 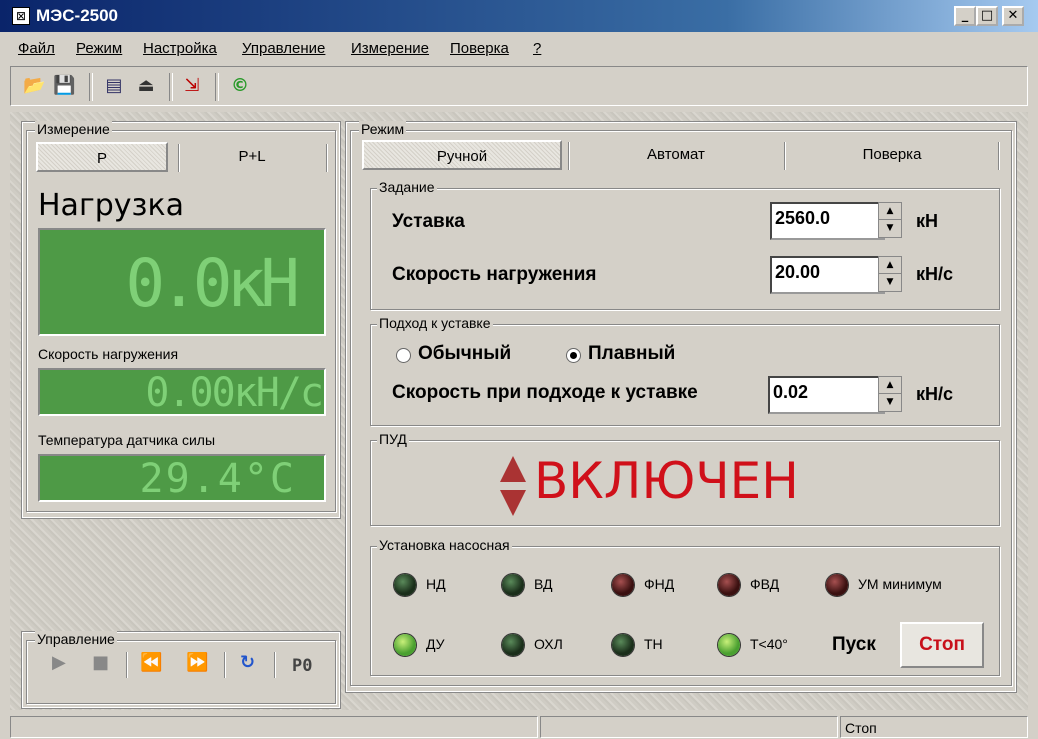 I want to click on load-rate-input: 20.00, so click(x=827, y=275).